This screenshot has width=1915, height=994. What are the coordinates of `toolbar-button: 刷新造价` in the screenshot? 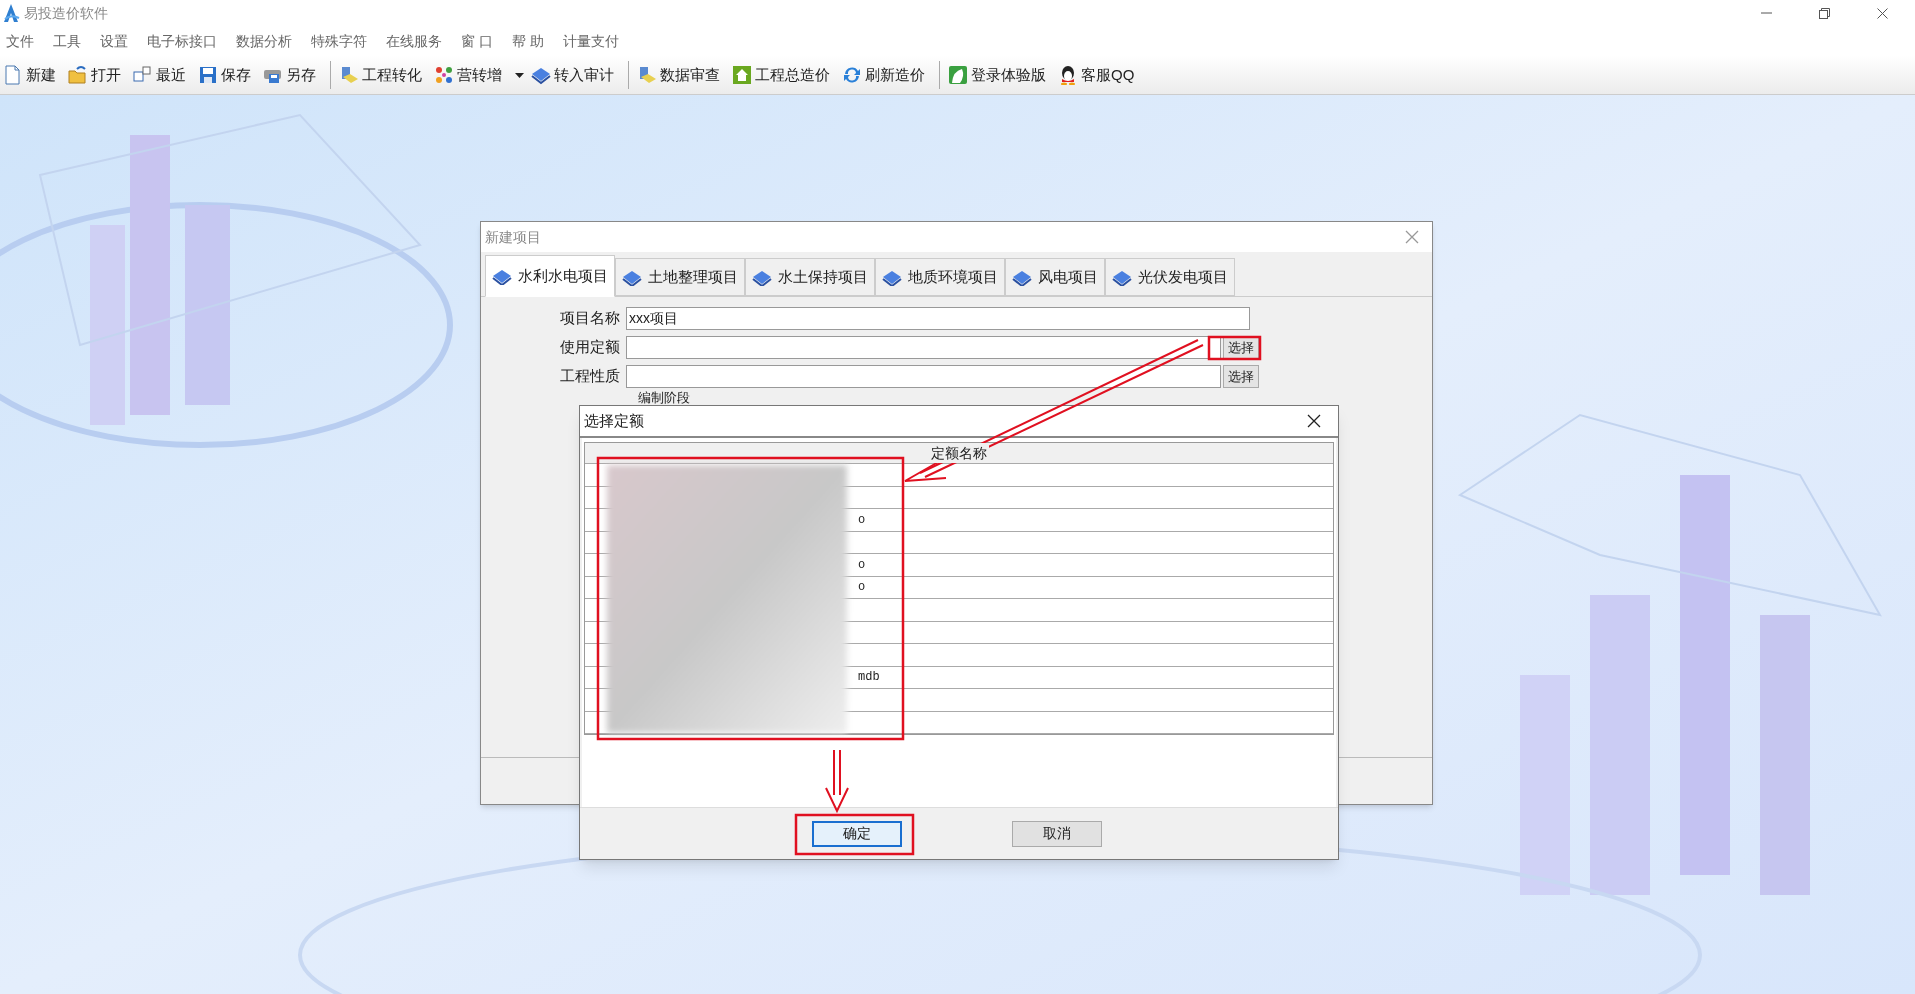 It's located at (883, 75).